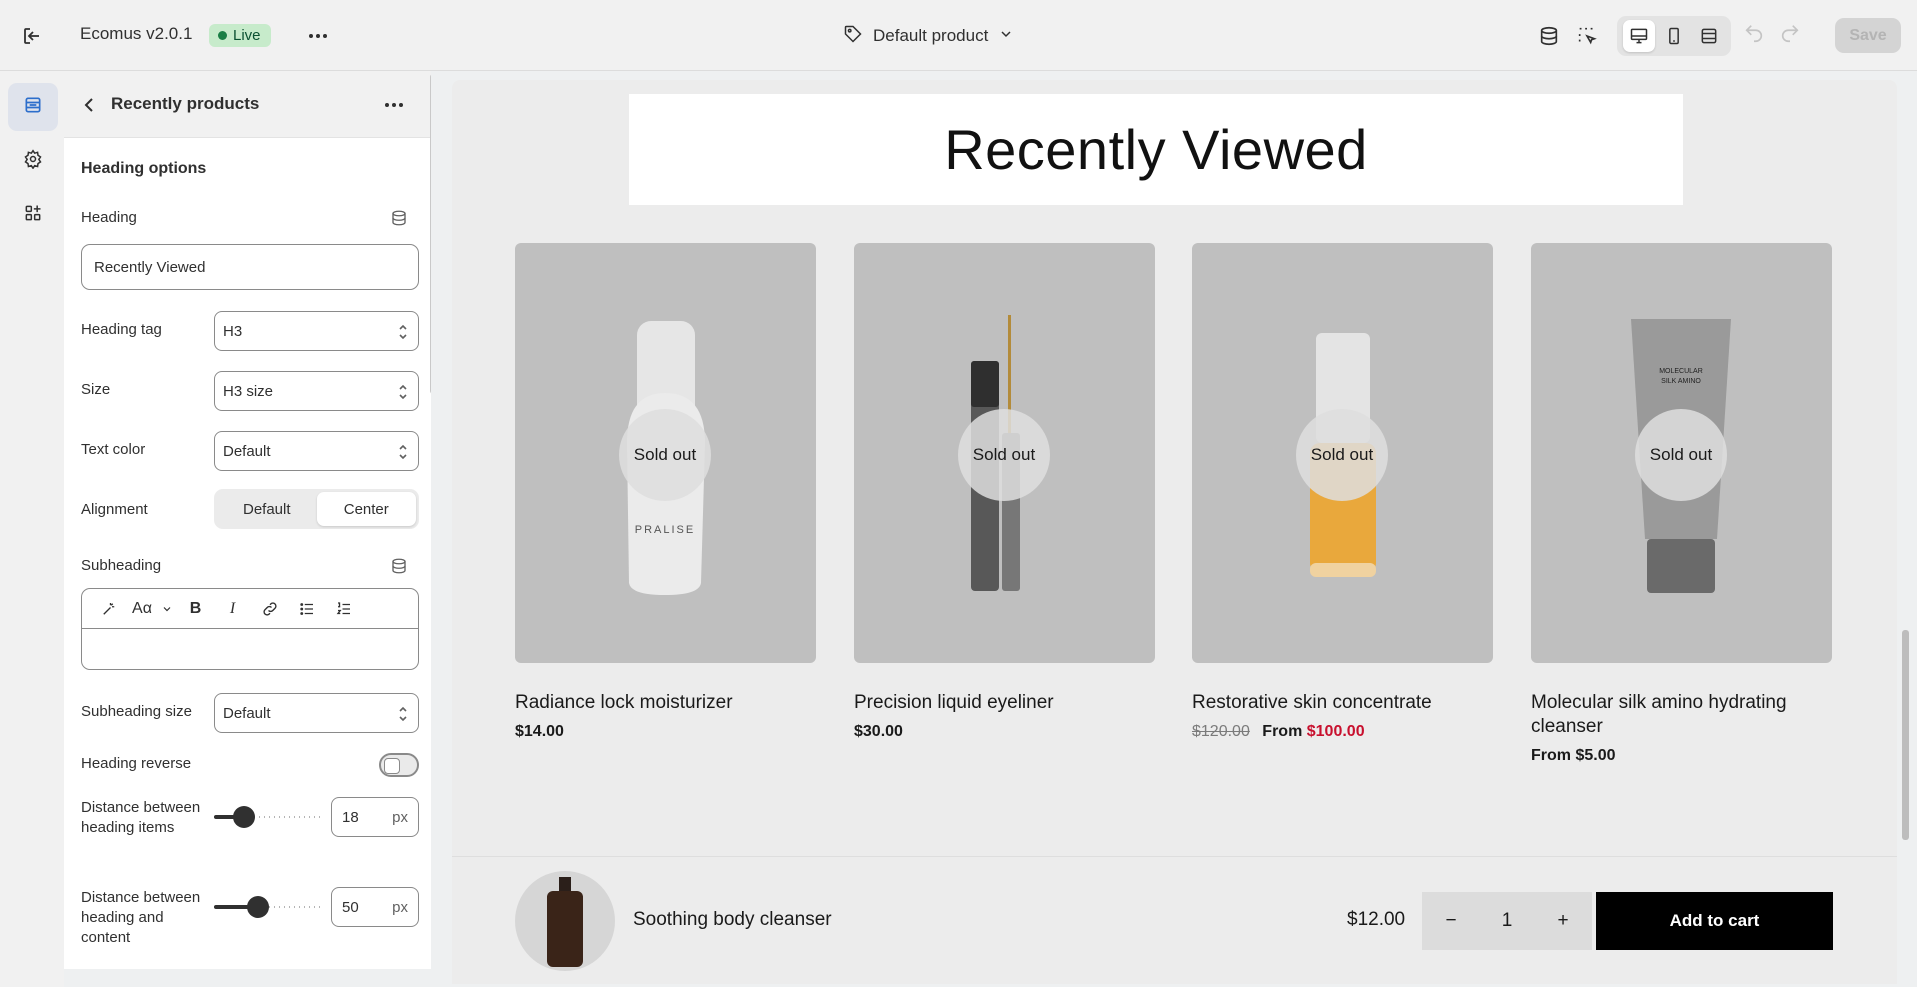 Image resolution: width=1917 pixels, height=987 pixels. Describe the element at coordinates (350, 907) in the screenshot. I see `distance-content-value: 50` at that location.